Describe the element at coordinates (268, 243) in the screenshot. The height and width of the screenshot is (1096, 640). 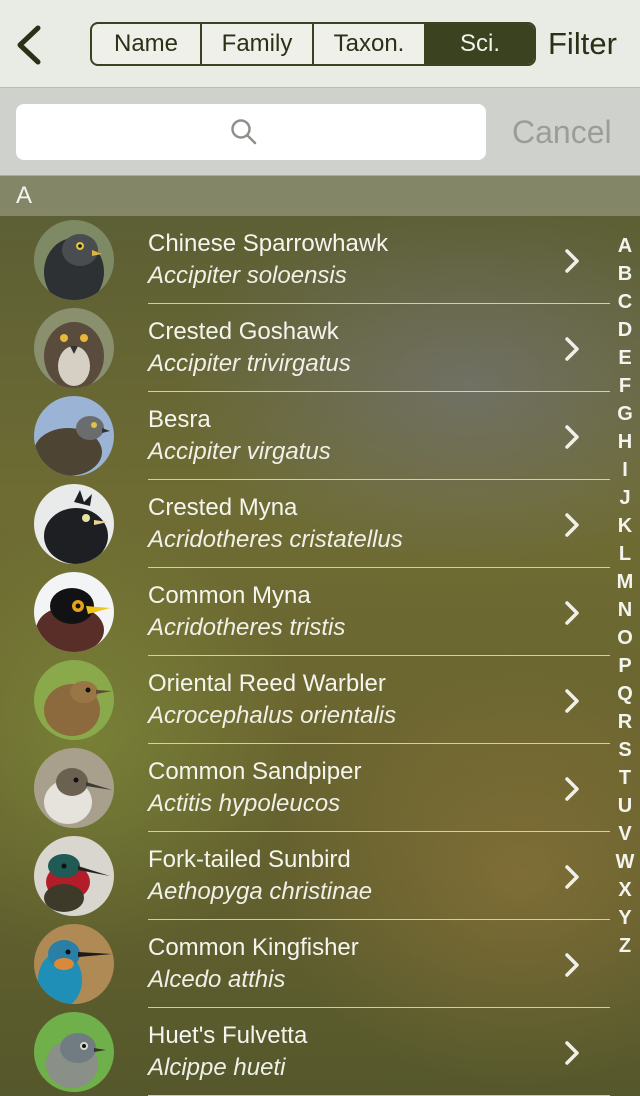
I see `bird-common-name: Chinese Sparrowhawk` at that location.